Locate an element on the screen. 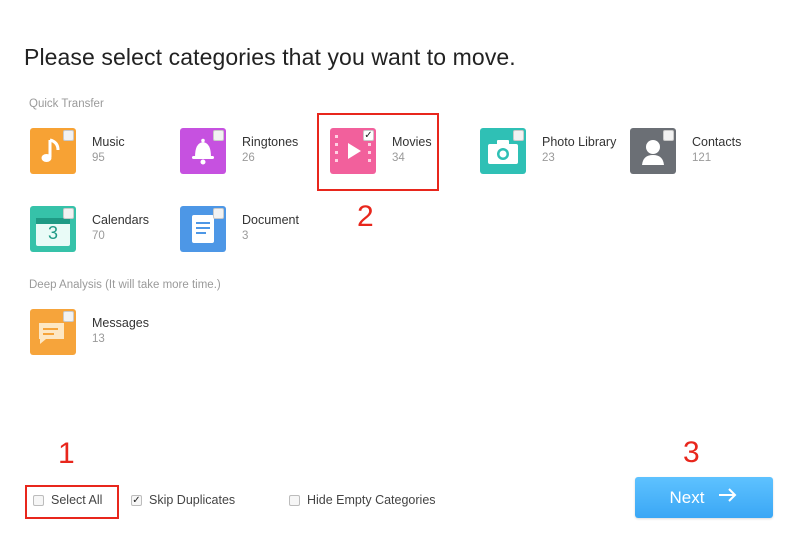 This screenshot has width=809, height=540. document-icon is located at coordinates (203, 229).